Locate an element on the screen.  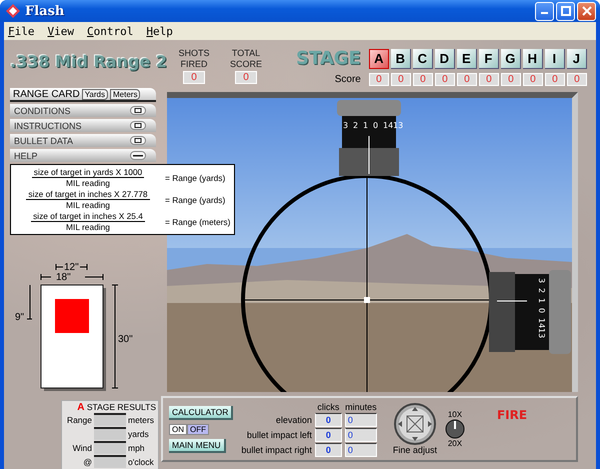
section-header: INSTRUCTIONS is located at coordinates (83, 125).